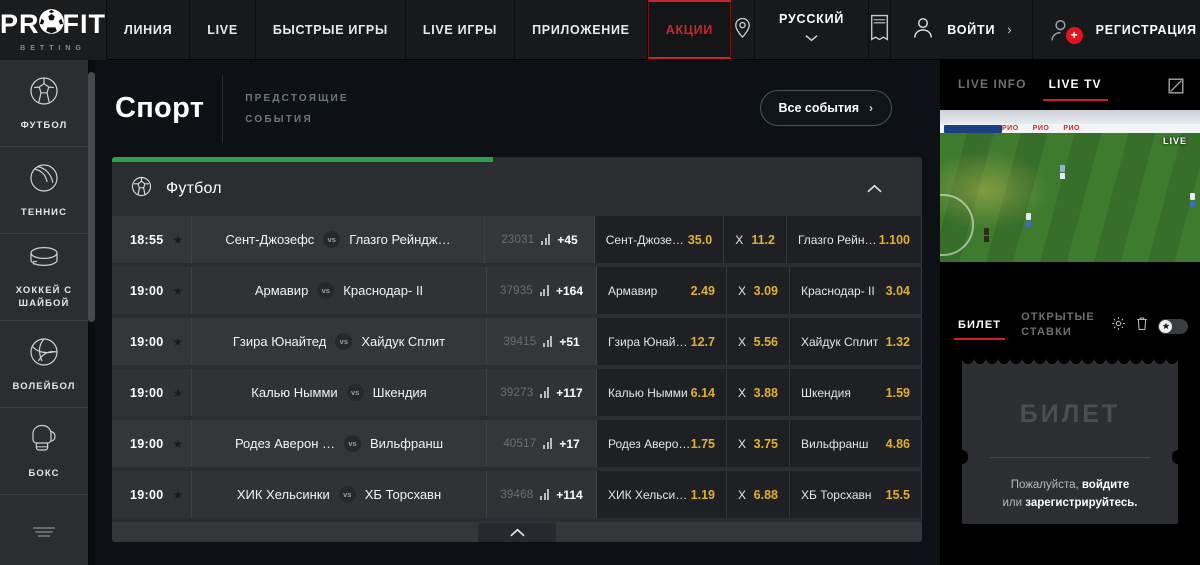  I want to click on sidebar-item-boxing: БОКС, so click(44, 451).